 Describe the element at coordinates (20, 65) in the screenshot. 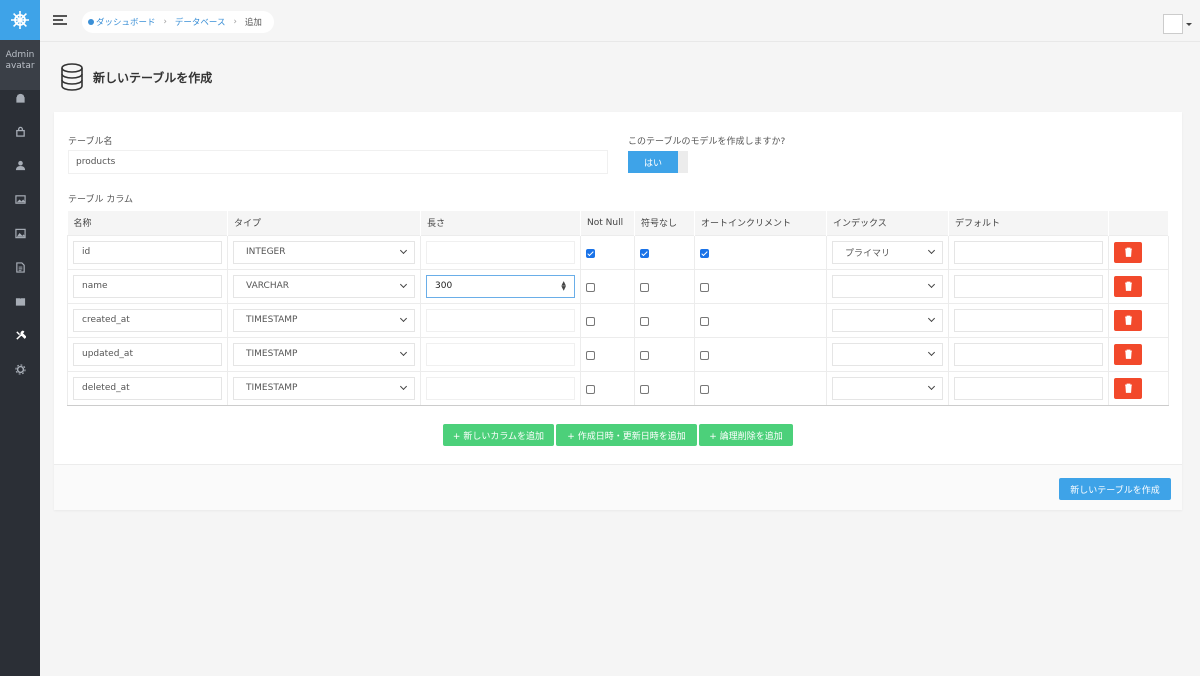

I see `avatar: Admin avatar` at that location.